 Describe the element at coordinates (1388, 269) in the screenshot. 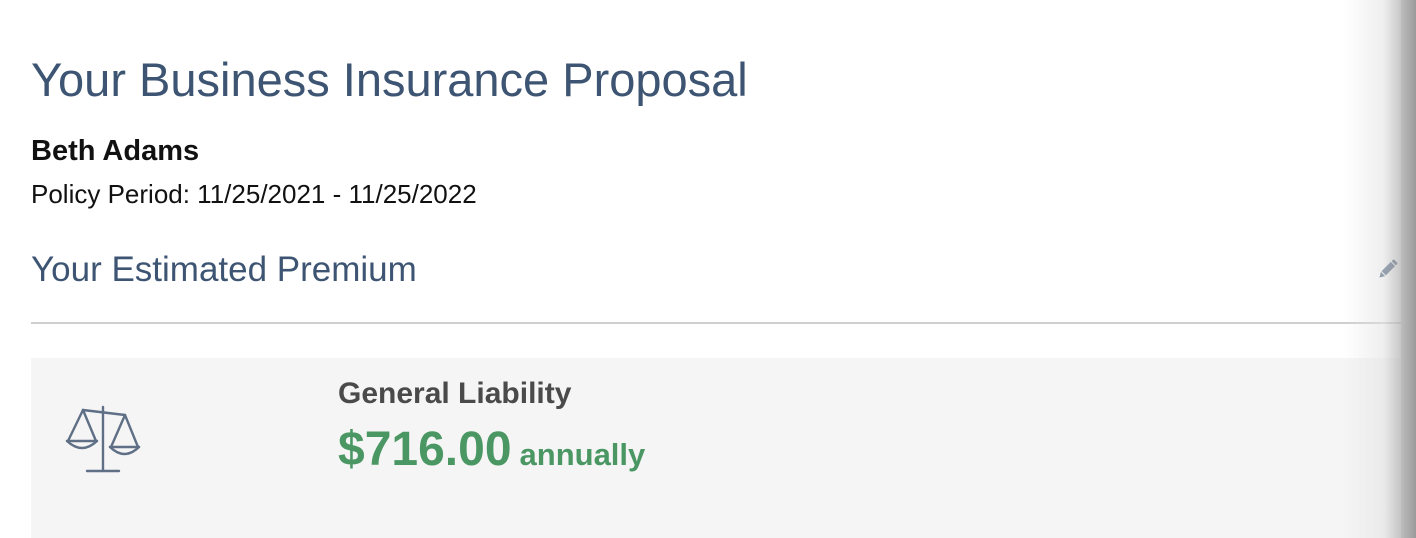

I see `pencil-icon` at that location.